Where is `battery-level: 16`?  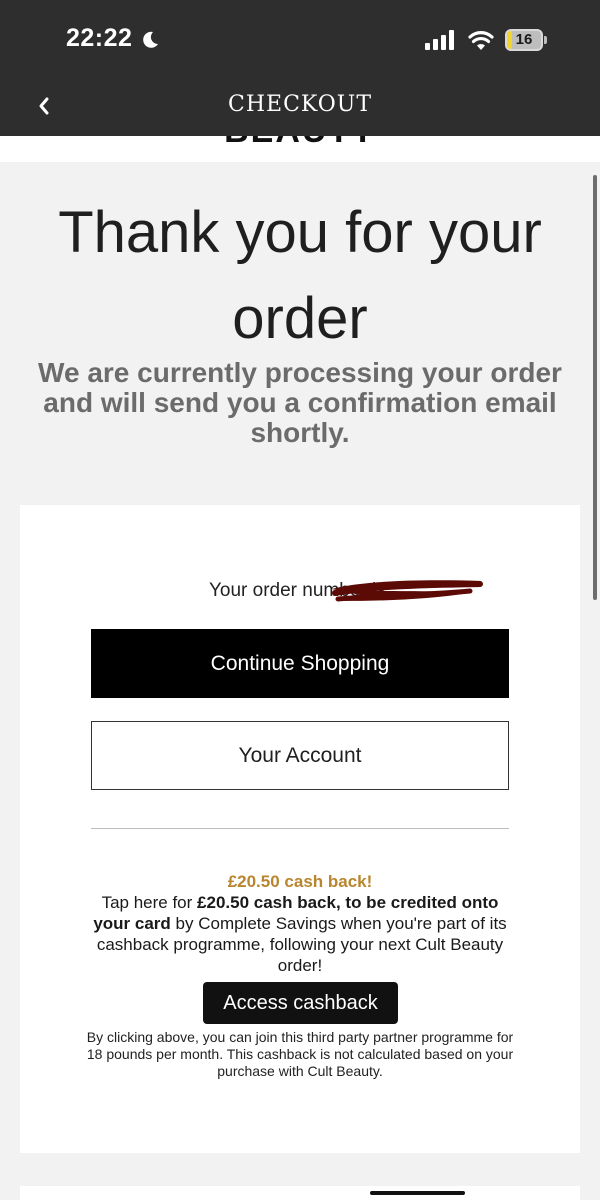 battery-level: 16 is located at coordinates (524, 39).